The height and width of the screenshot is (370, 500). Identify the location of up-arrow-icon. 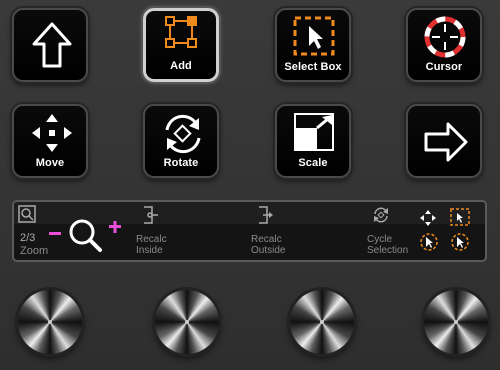
(50, 39).